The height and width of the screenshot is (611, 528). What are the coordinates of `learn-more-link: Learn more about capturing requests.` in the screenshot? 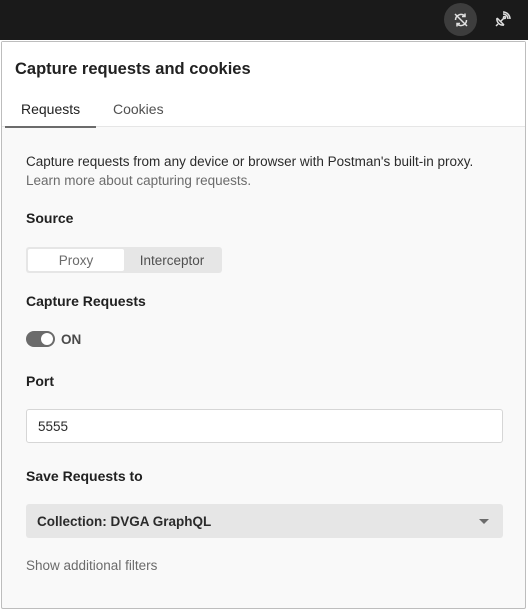 It's located at (138, 180).